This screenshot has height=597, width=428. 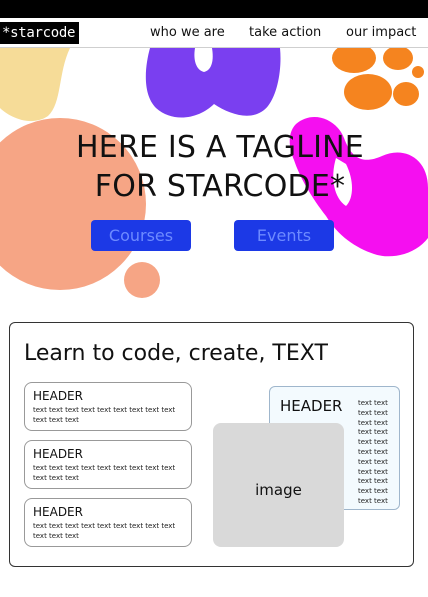 What do you see at coordinates (381, 32) in the screenshot?
I see `nav-link-our-impact: our impact` at bounding box center [381, 32].